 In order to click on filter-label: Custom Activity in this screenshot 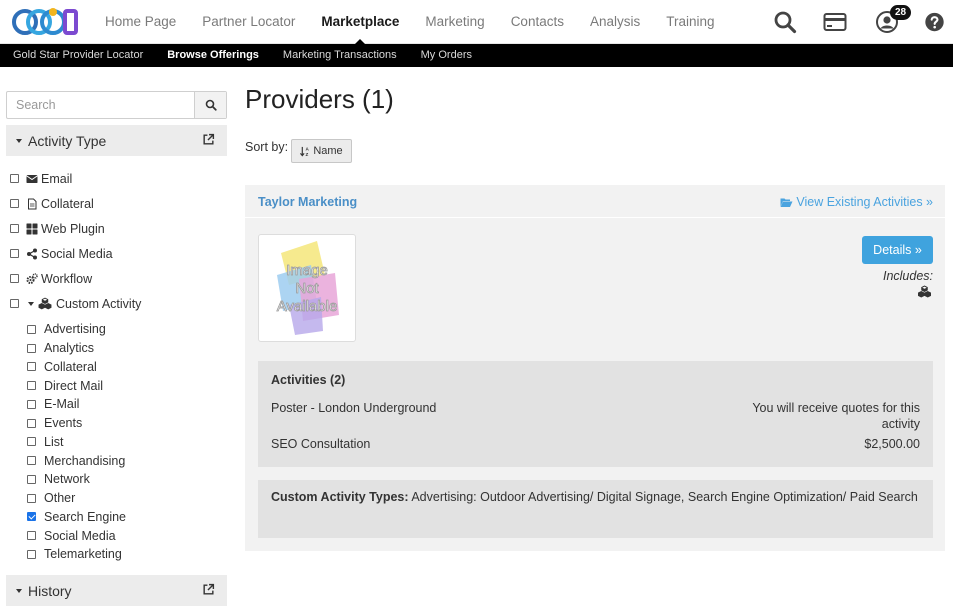, I will do `click(99, 303)`.